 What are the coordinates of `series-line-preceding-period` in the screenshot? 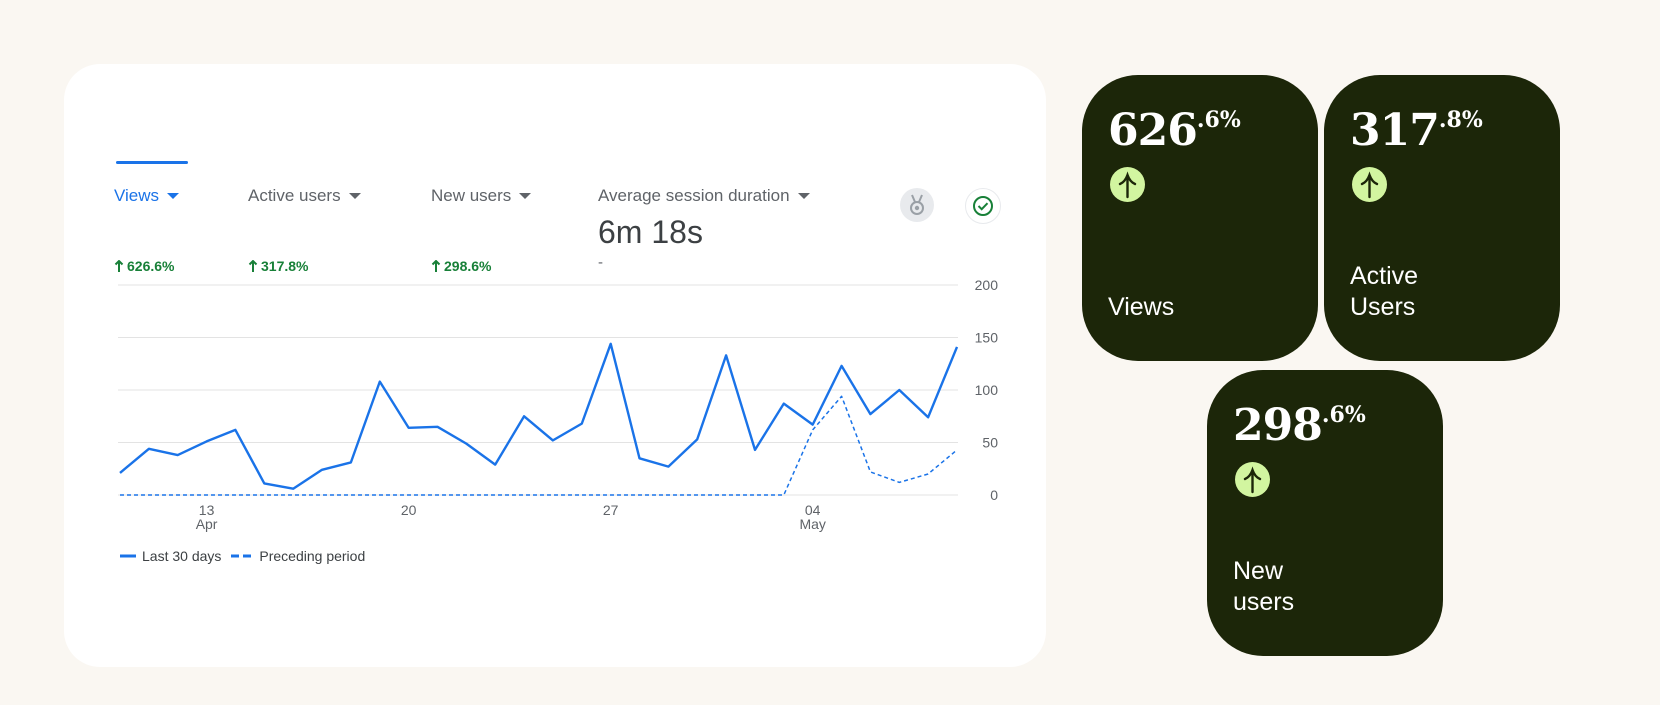 It's located at (539, 445).